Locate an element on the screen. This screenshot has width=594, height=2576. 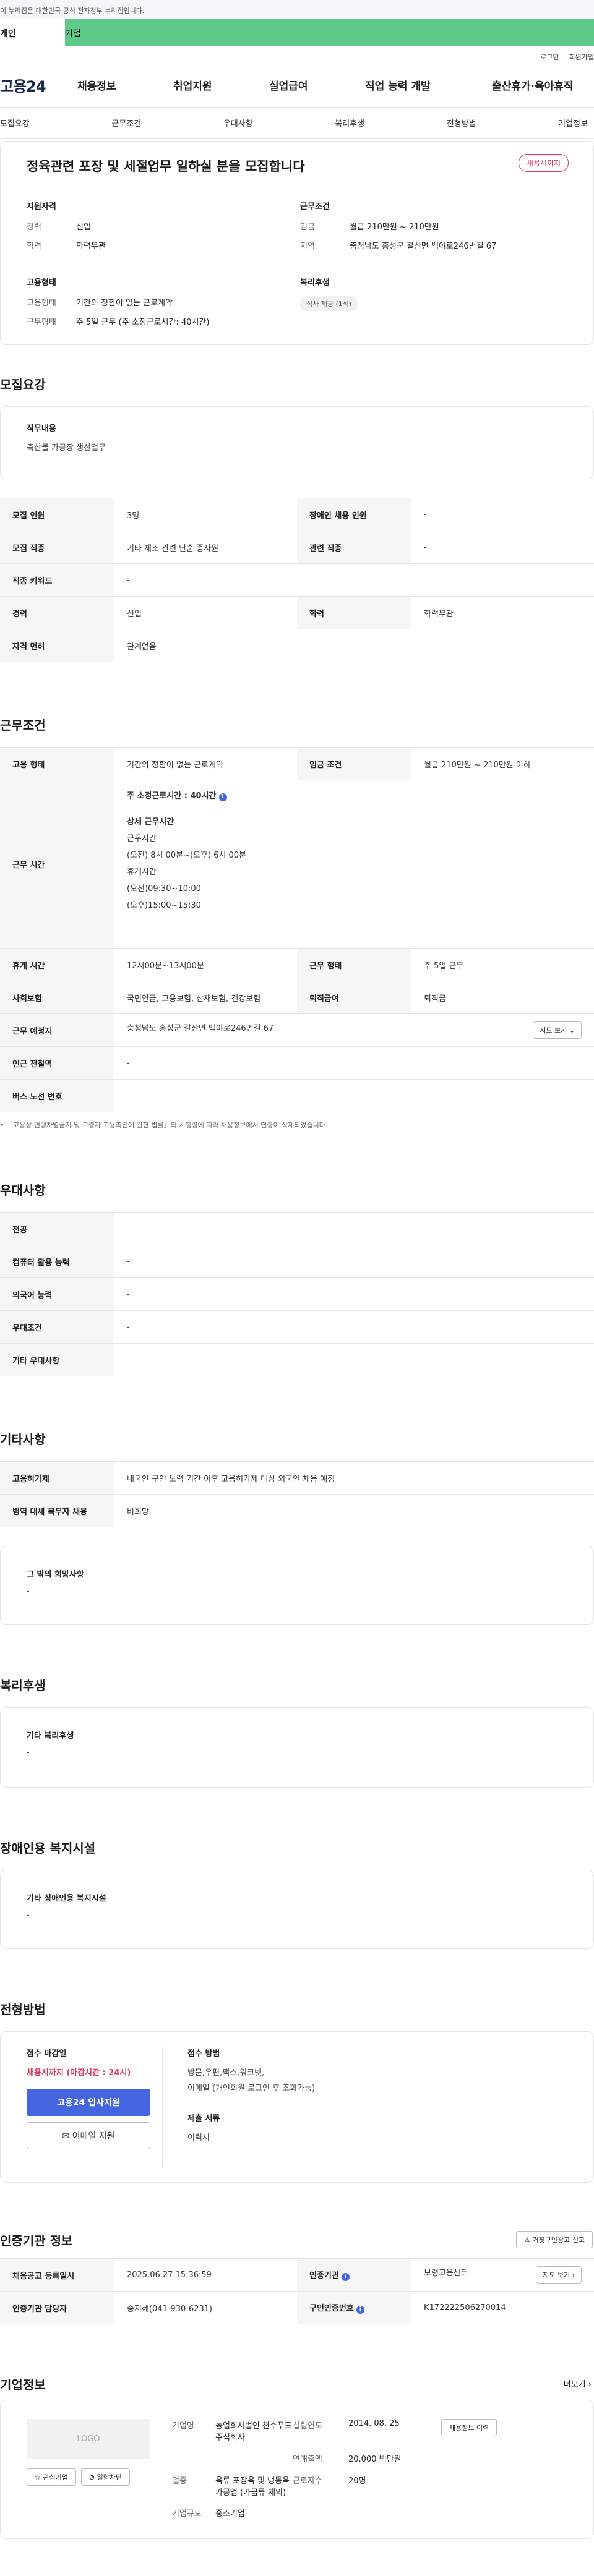
benefit-section-title: 복리후생 is located at coordinates (23, 1685).